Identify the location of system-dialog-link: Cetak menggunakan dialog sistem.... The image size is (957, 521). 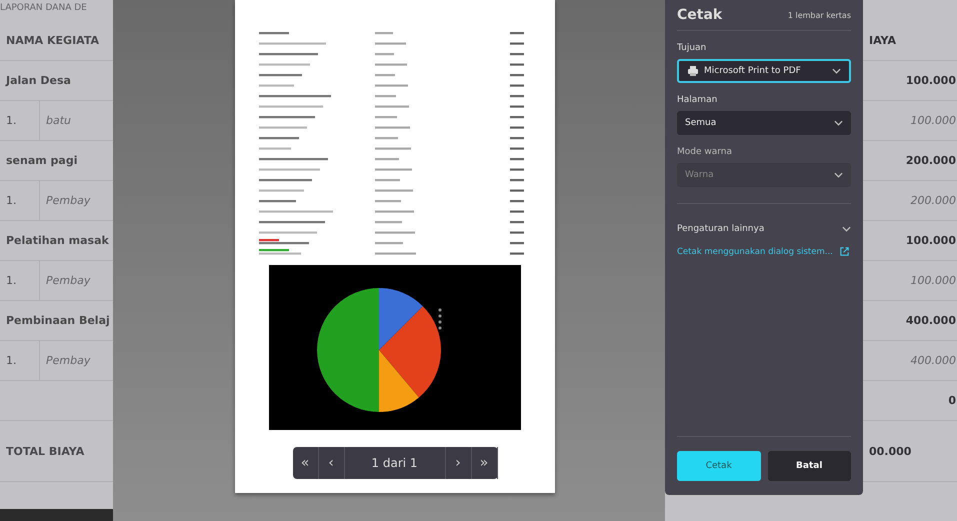
(755, 251).